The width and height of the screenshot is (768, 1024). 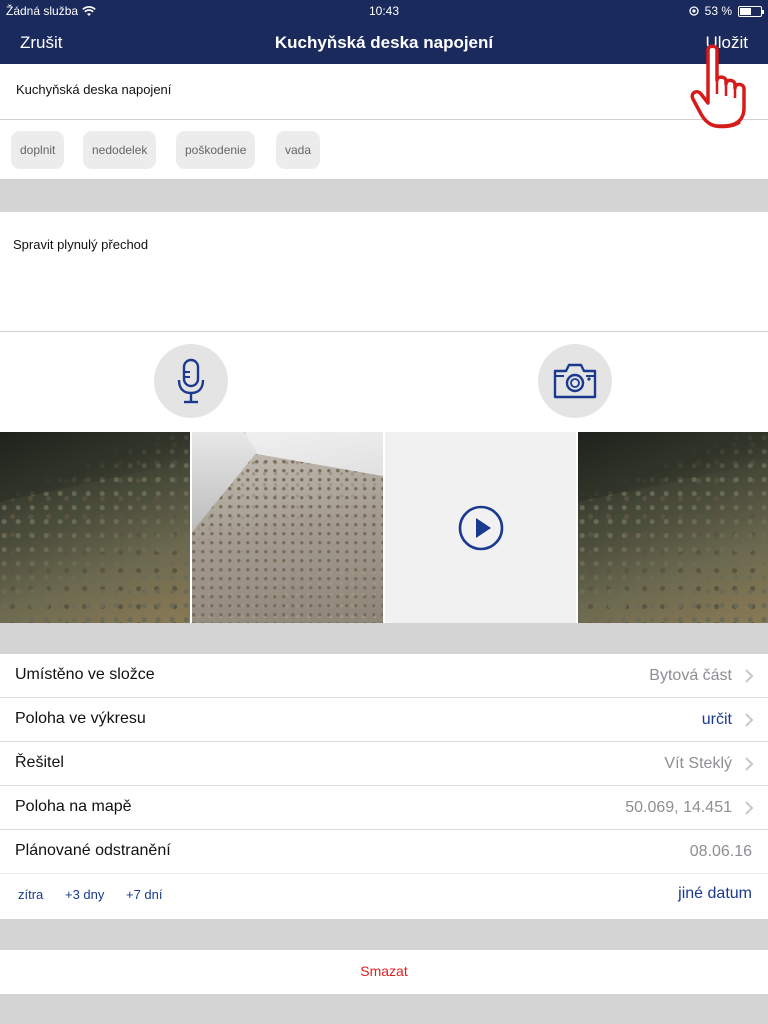 What do you see at coordinates (38, 150) in the screenshot?
I see `tag-doplnit: doplnit` at bounding box center [38, 150].